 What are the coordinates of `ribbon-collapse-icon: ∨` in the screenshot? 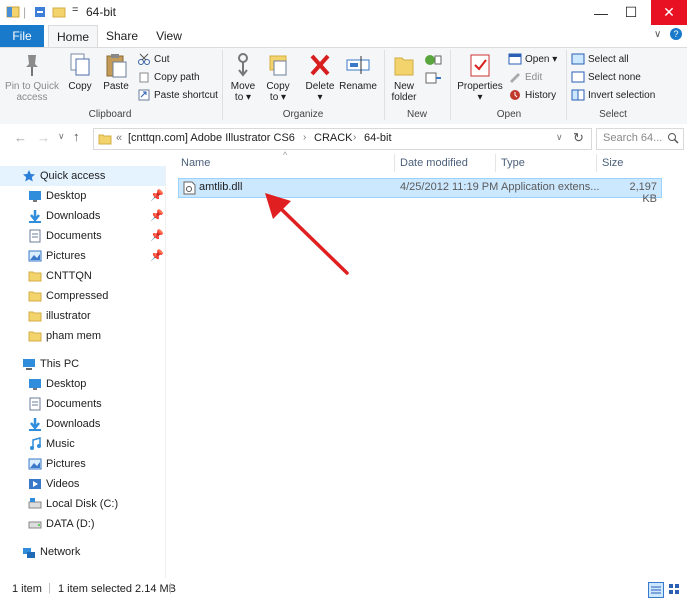 It's located at (657, 34).